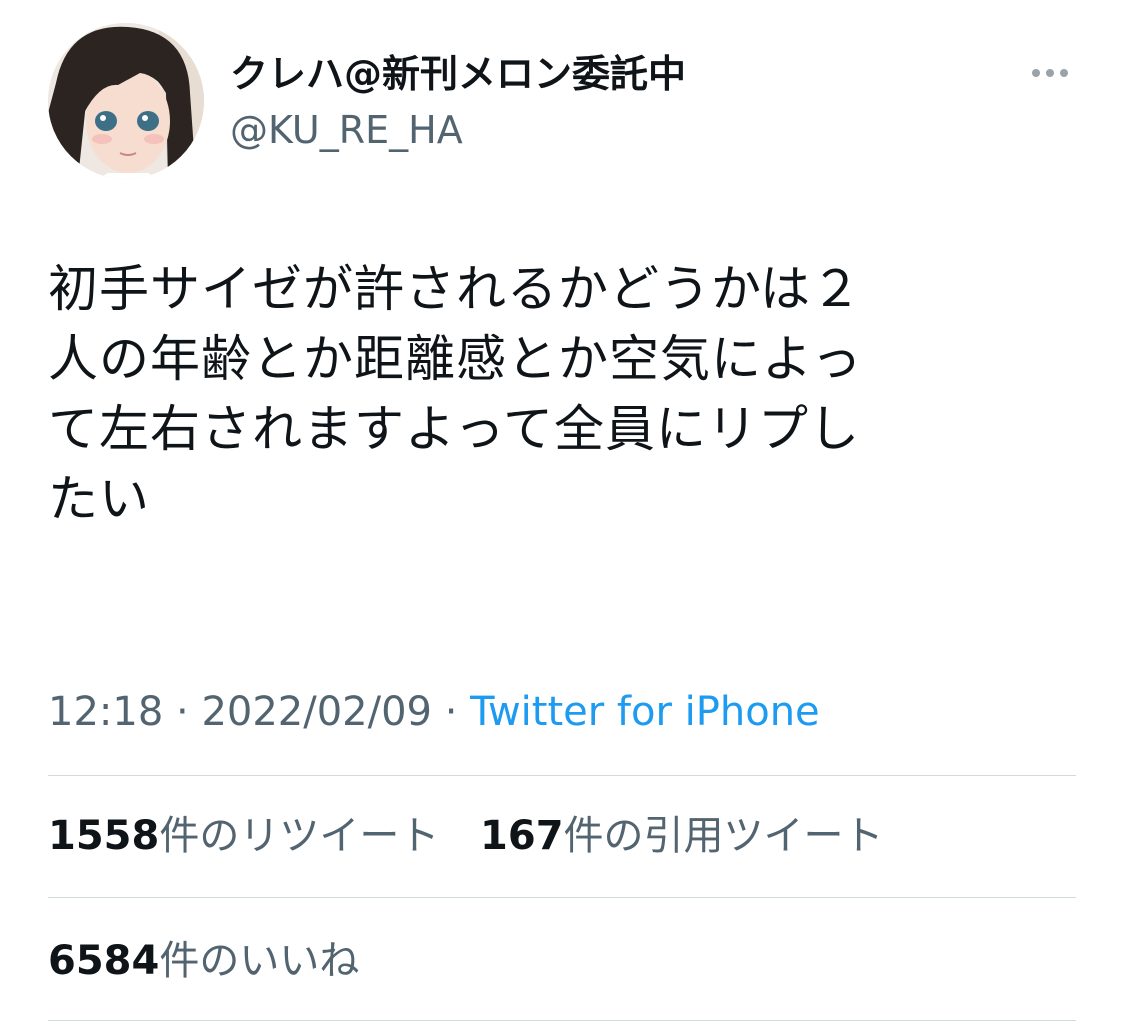 Image resolution: width=1125 pixels, height=1031 pixels. I want to click on retweets-count: 1558, so click(104, 836).